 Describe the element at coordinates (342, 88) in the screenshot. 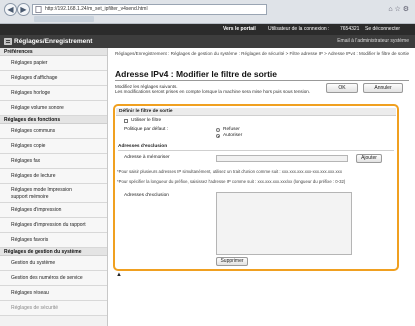

I see `ok-button: OK` at that location.